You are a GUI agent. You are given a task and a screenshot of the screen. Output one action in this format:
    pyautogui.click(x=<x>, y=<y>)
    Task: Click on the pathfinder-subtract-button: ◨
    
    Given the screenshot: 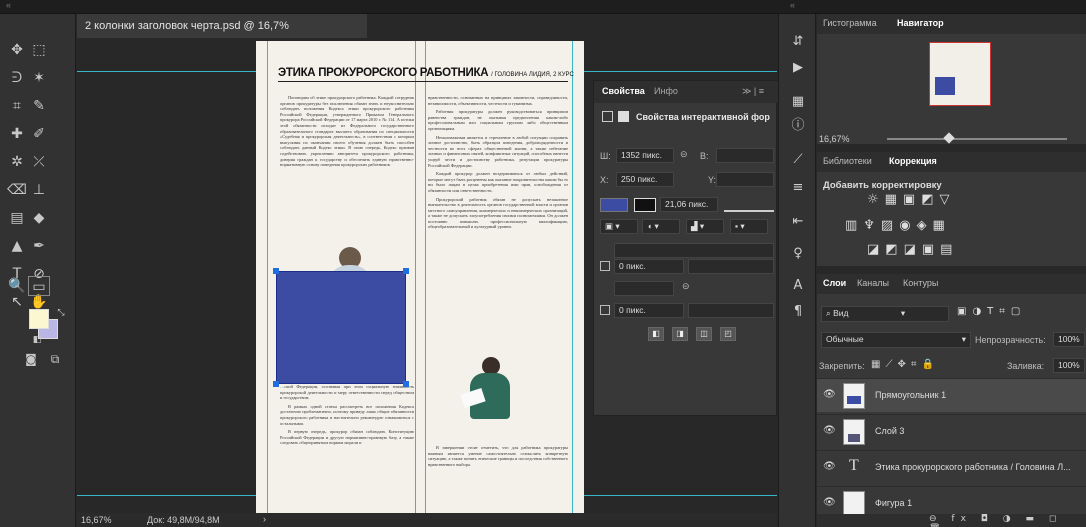 What is the action you would take?
    pyautogui.click(x=680, y=334)
    